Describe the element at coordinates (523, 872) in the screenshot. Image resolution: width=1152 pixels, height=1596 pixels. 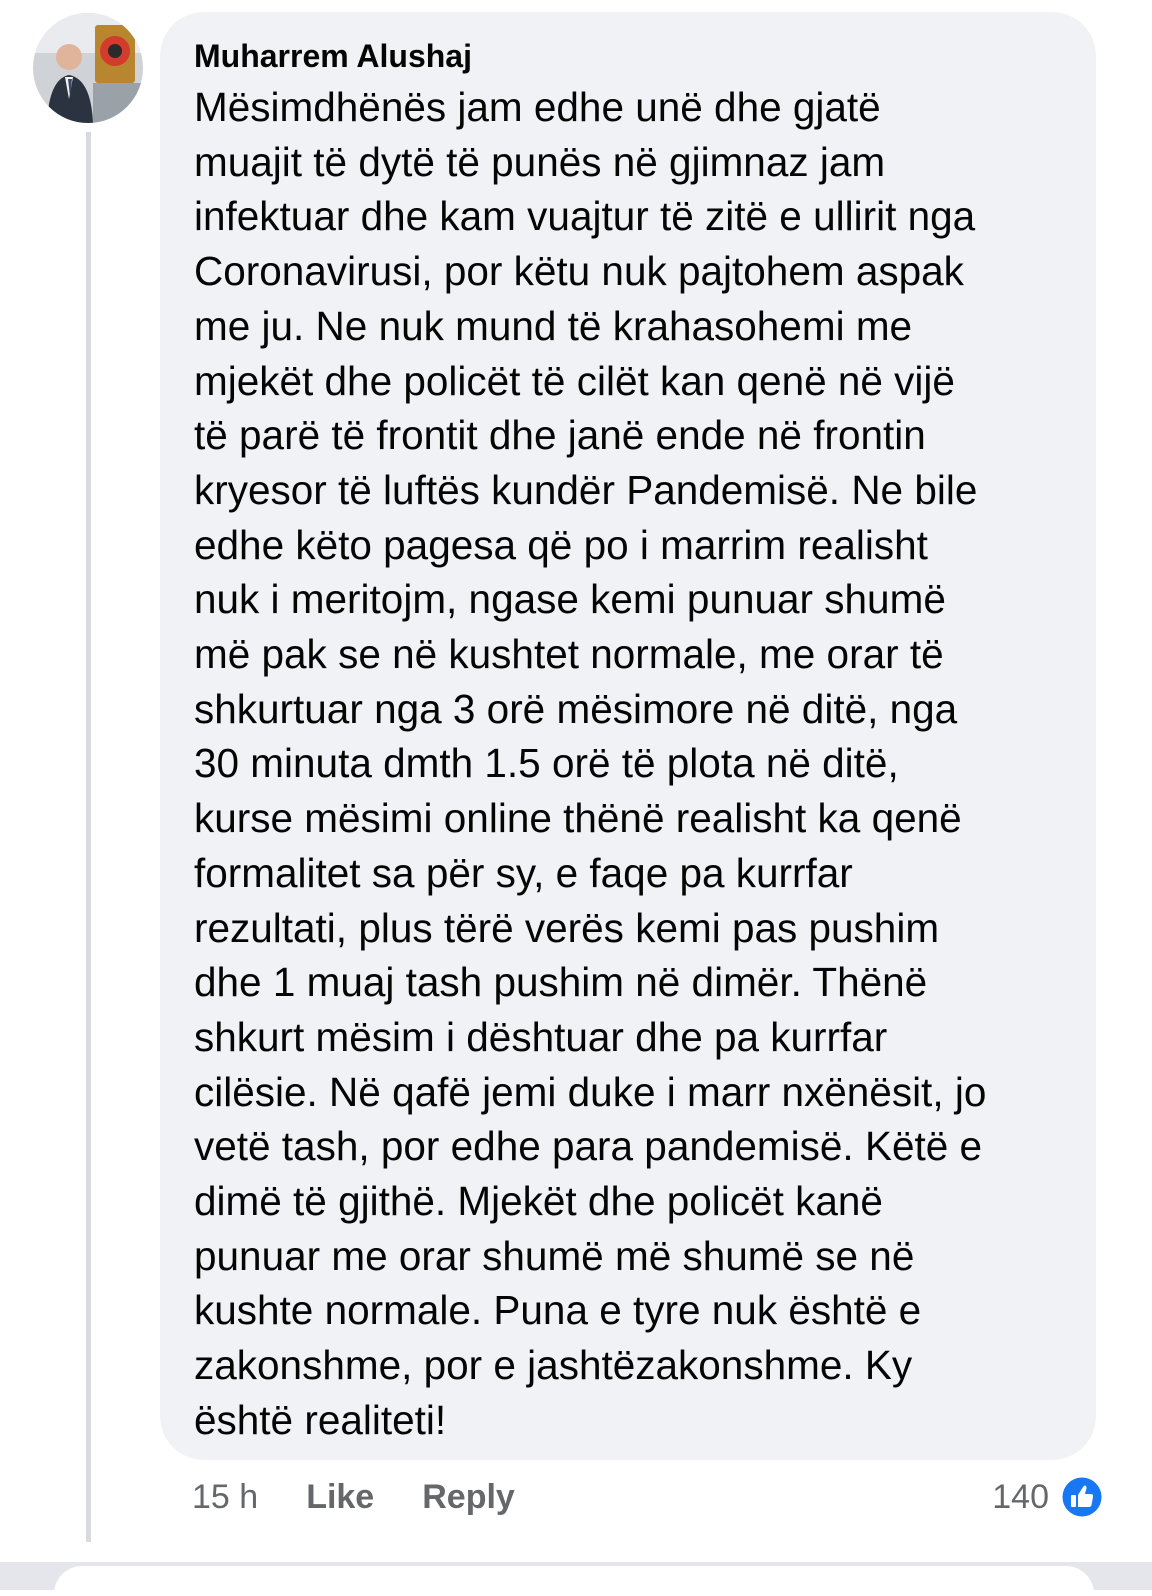
I see `comment-line: formalitet sa për sy, e faqe pa kurrfar` at that location.